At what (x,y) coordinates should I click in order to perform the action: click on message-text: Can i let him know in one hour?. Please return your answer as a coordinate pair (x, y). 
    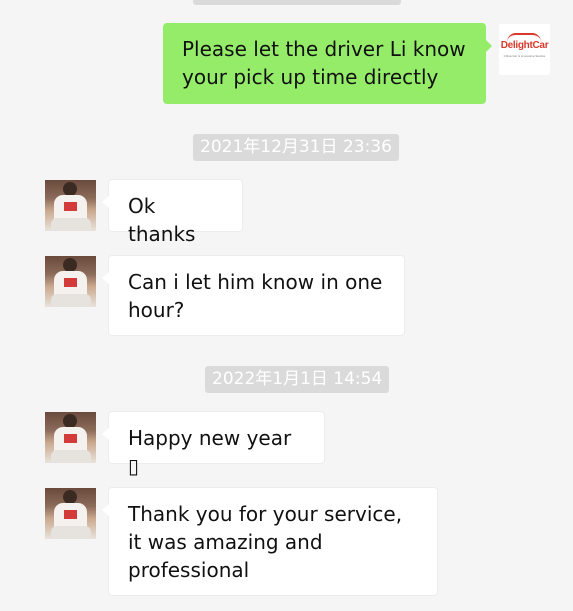
    Looking at the image, I should click on (255, 296).